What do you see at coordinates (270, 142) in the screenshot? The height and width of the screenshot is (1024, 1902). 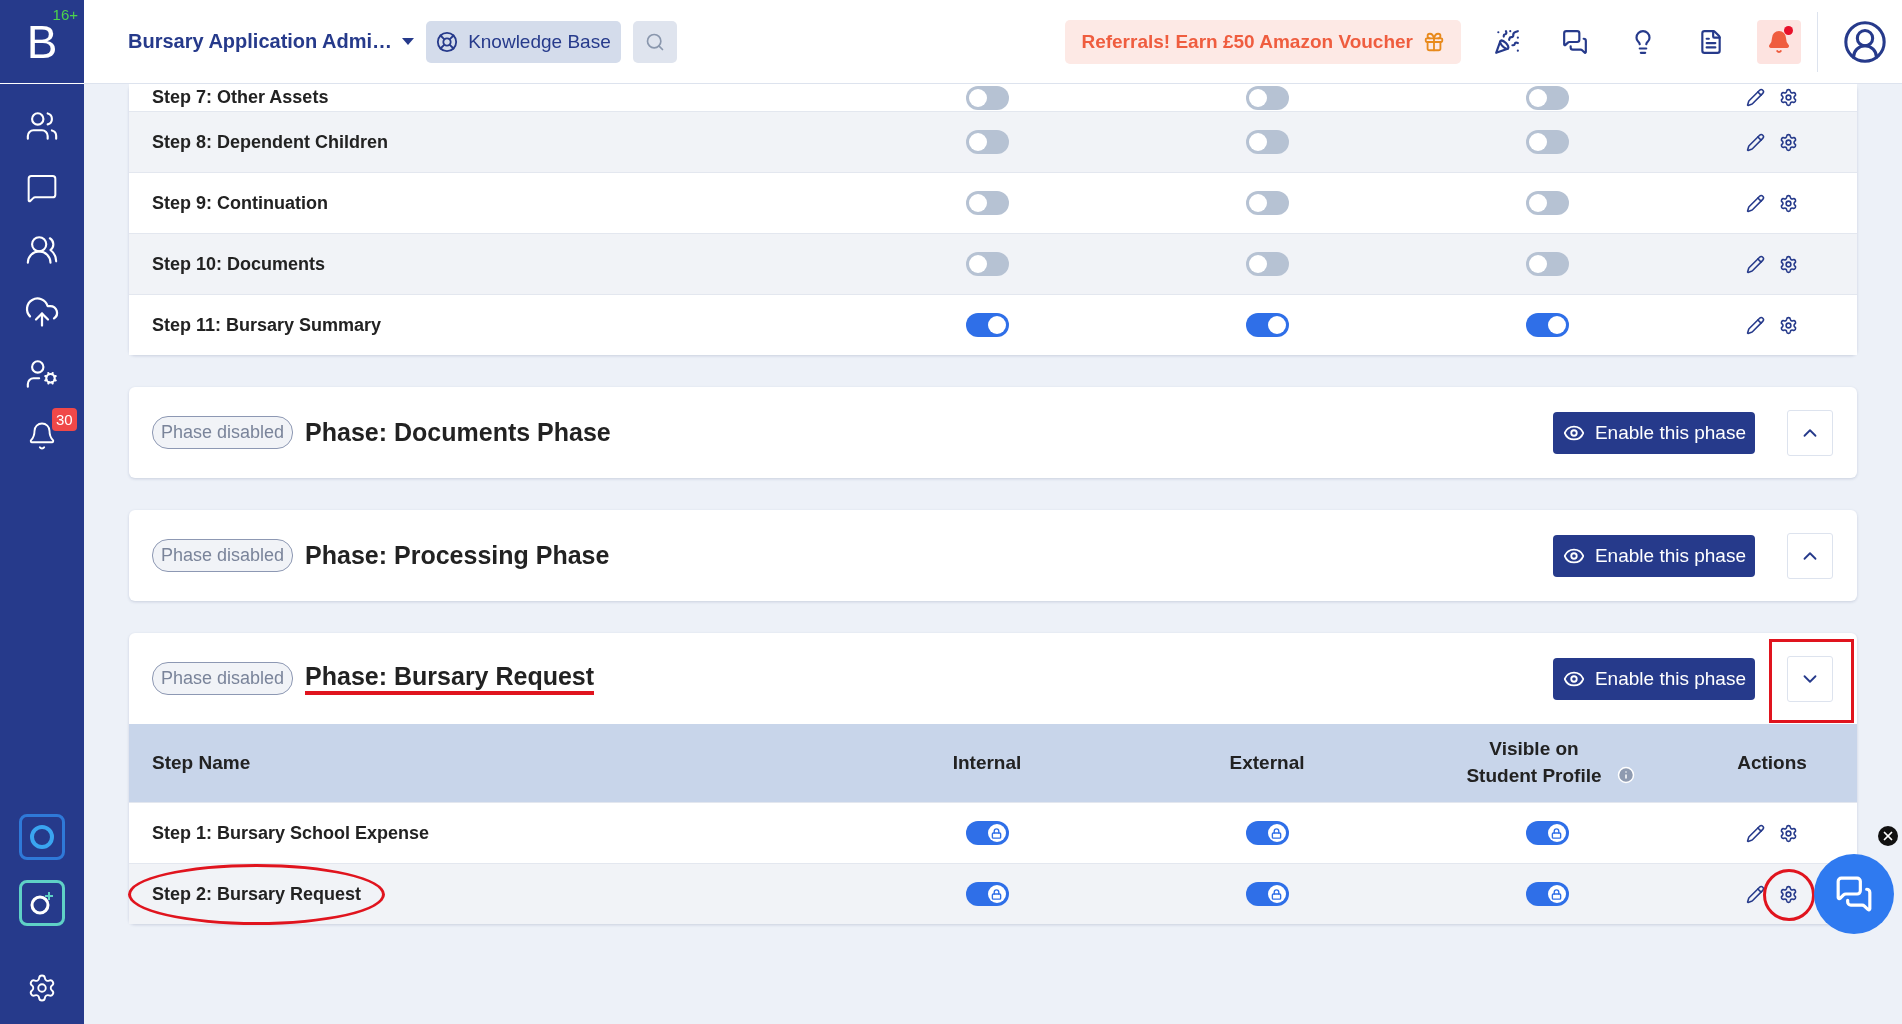 I see `step-name: Step 8: Dependent Children` at bounding box center [270, 142].